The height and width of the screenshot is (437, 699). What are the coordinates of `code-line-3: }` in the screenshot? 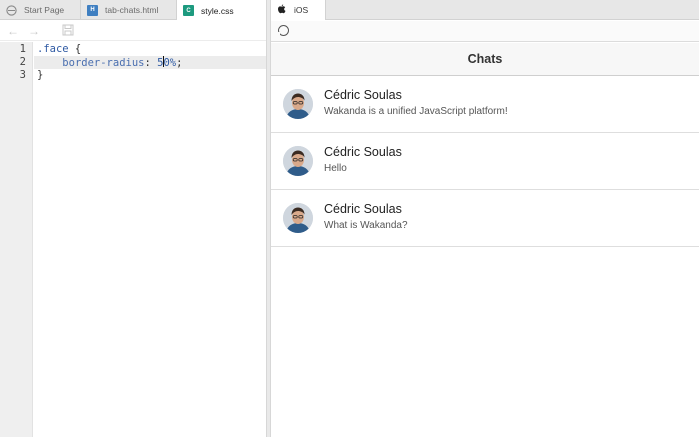 It's located at (40, 75).